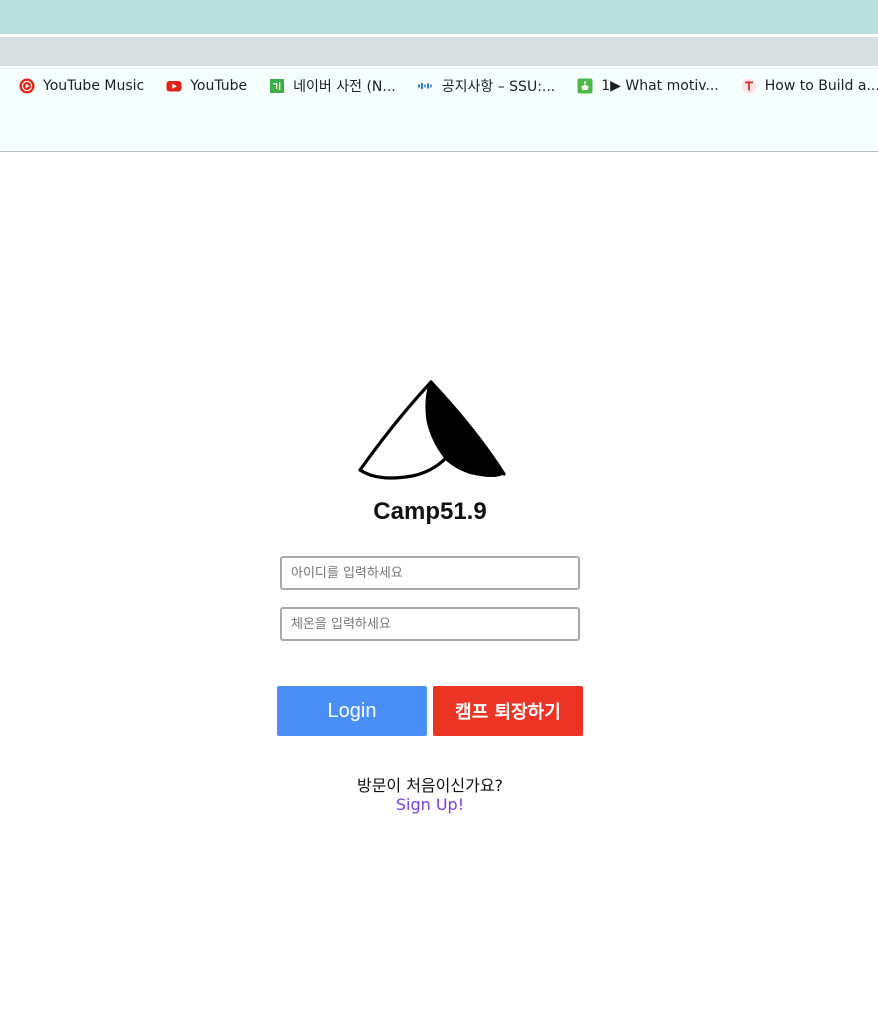 The image size is (878, 1030). What do you see at coordinates (430, 785) in the screenshot?
I see `signup-question: 방문이 처음이신가요?` at bounding box center [430, 785].